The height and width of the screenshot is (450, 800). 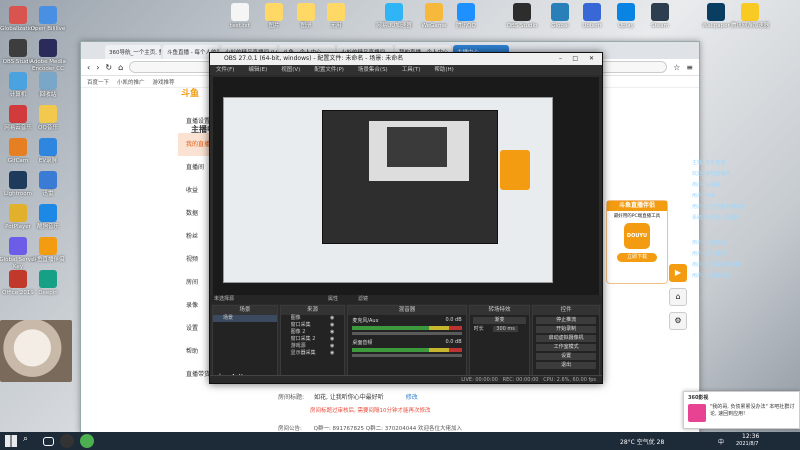 What do you see at coordinates (566, 329) in the screenshot?
I see `control-button: 开始录制` at bounding box center [566, 329].